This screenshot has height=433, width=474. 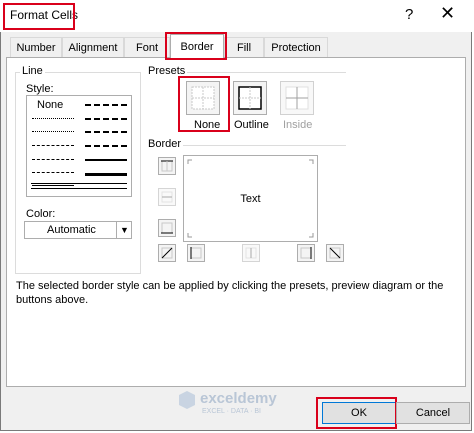 What do you see at coordinates (41, 214) in the screenshot?
I see `color-label: Color:` at bounding box center [41, 214].